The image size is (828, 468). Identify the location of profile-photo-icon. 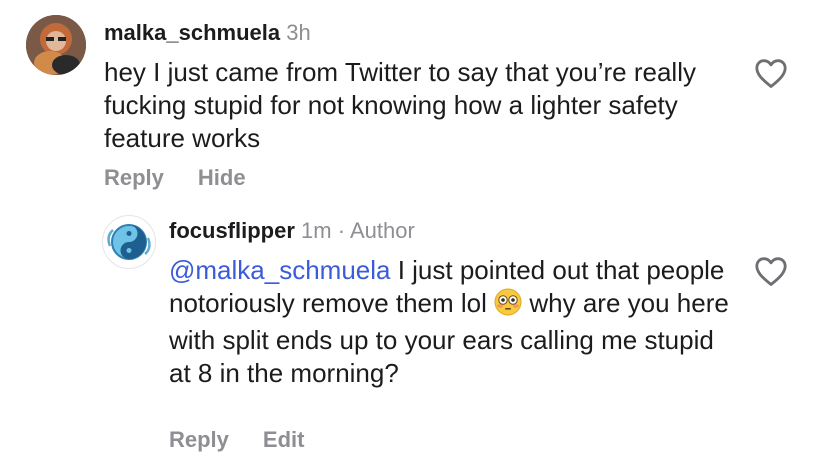
(56, 45).